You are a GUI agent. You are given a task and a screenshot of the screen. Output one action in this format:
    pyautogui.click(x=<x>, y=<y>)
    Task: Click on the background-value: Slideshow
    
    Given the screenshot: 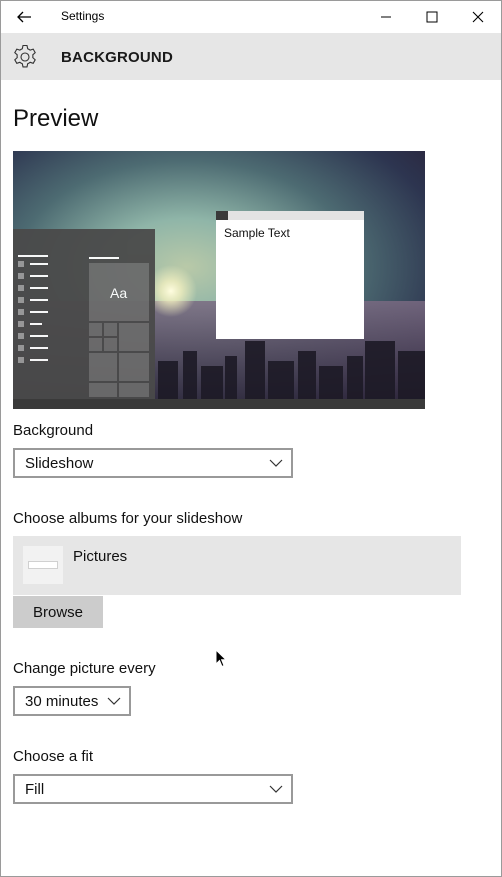 What is the action you would take?
    pyautogui.click(x=59, y=463)
    